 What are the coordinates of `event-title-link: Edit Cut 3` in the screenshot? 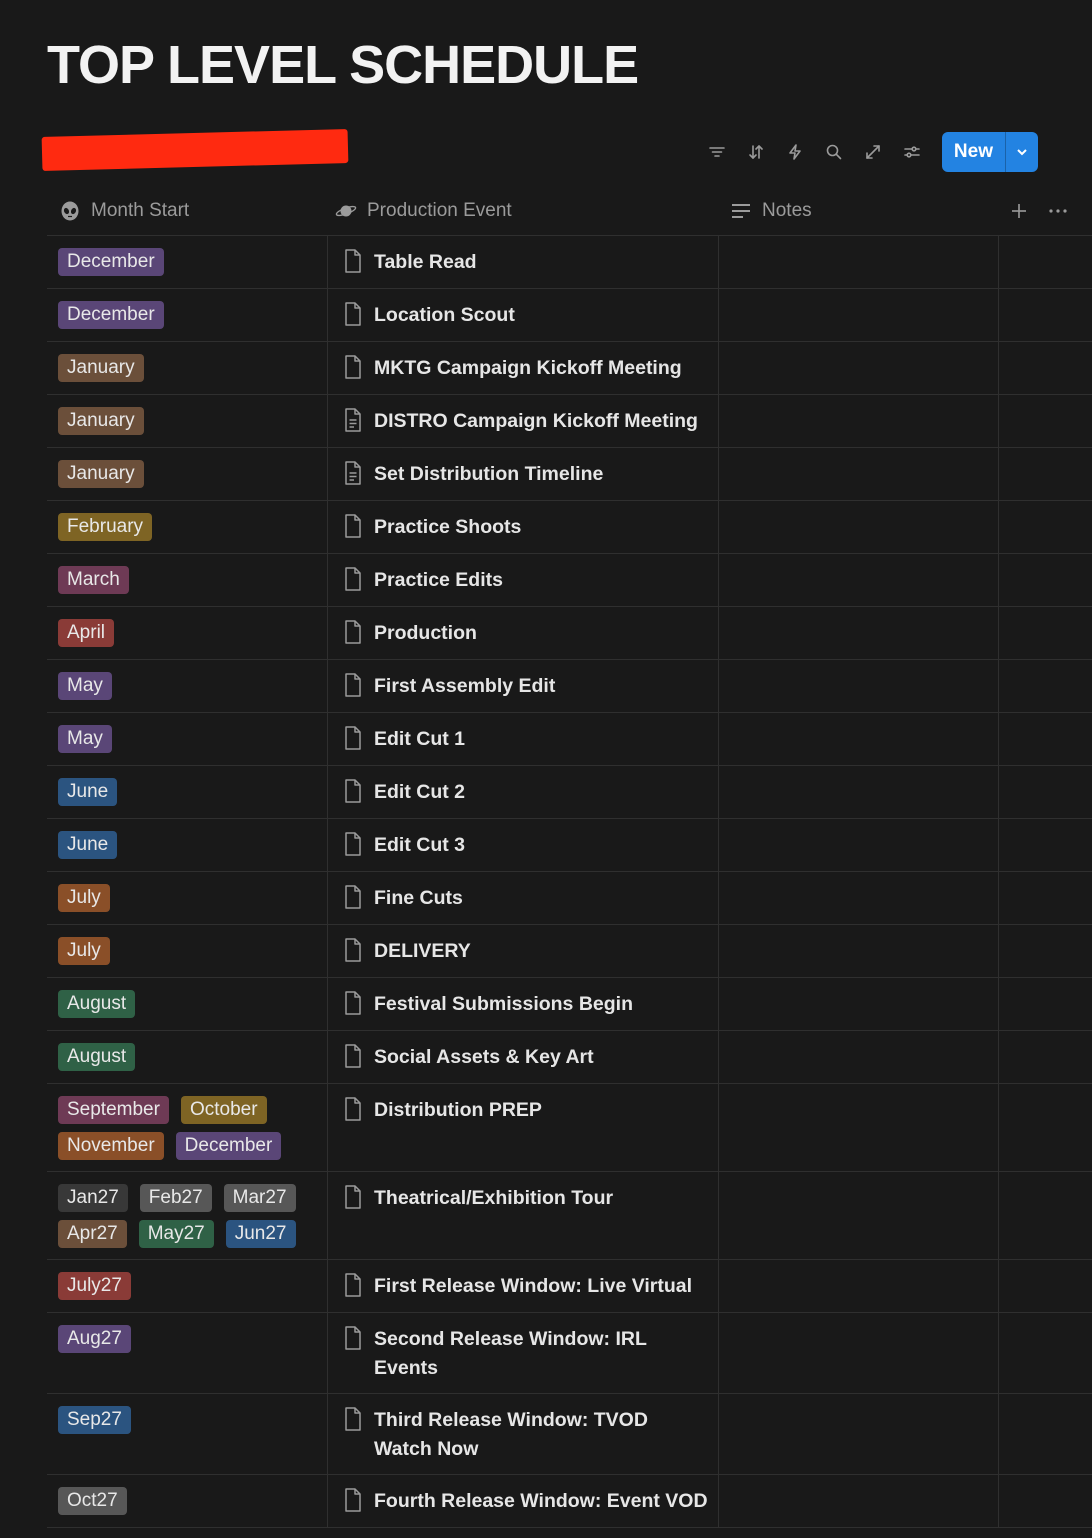 It's located at (419, 845).